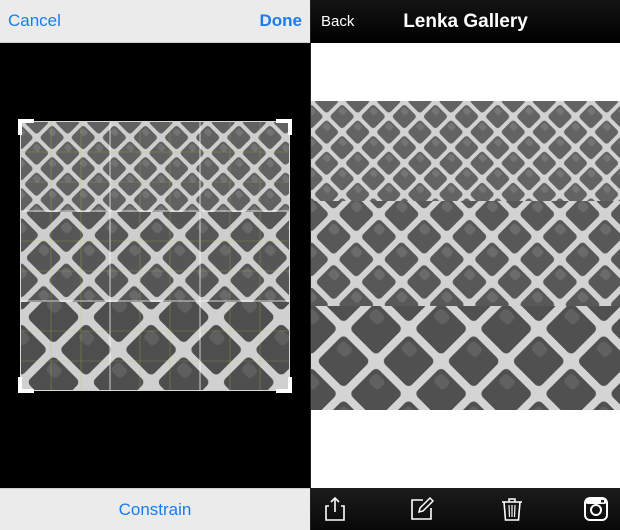 The image size is (620, 530). What do you see at coordinates (512, 509) in the screenshot?
I see `trash-icon` at bounding box center [512, 509].